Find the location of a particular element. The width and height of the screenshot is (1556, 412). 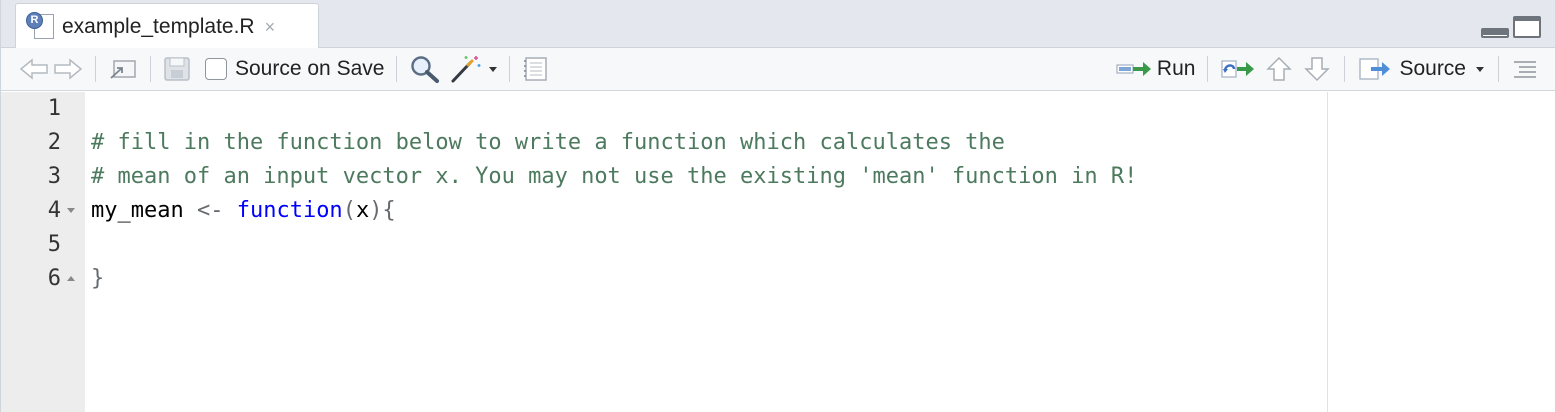

line-number-gutter: 1 2 3 4 5 6 is located at coordinates (43, 252).